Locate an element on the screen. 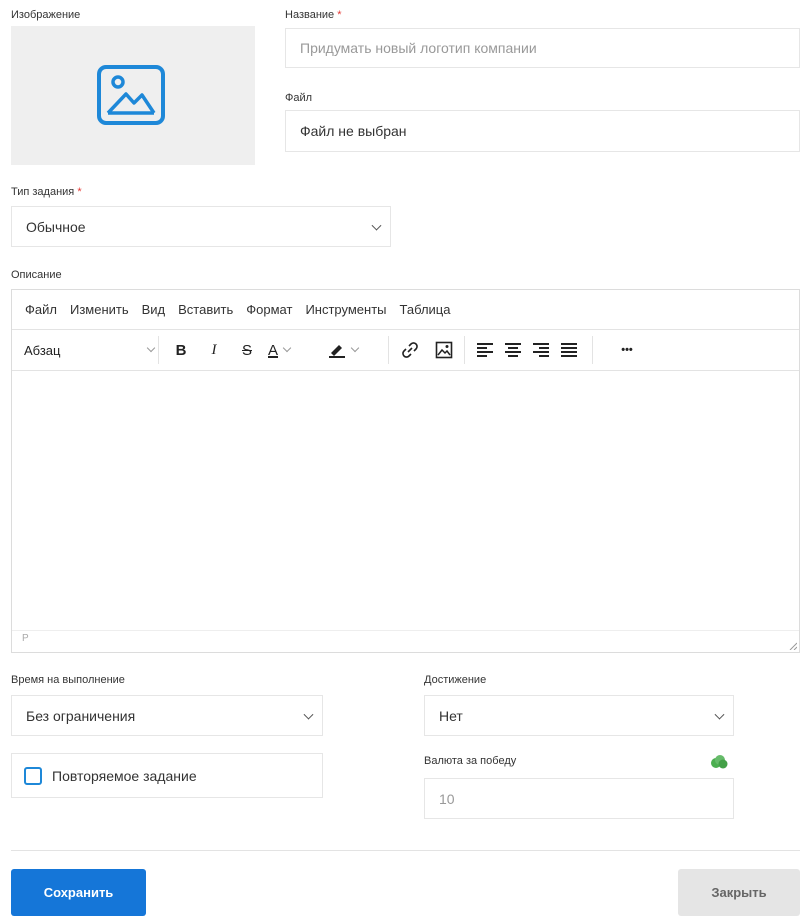 This screenshot has width=800, height=916. close-button: Закрыть is located at coordinates (739, 892).